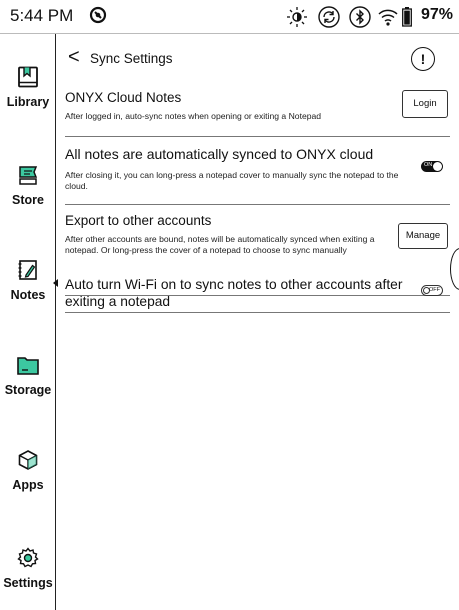  What do you see at coordinates (28, 295) in the screenshot?
I see `sidebar-item-label: Notes` at bounding box center [28, 295].